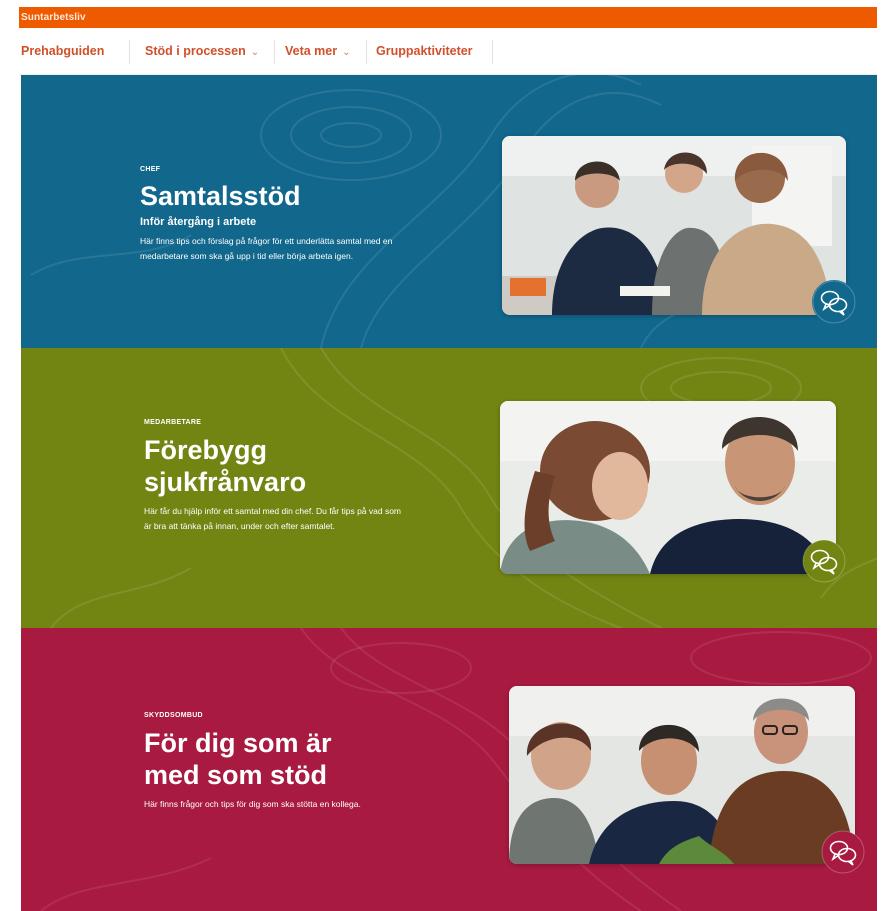 This screenshot has height=911, width=884. Describe the element at coordinates (668, 487) in the screenshot. I see `card-photo-conversation` at that location.